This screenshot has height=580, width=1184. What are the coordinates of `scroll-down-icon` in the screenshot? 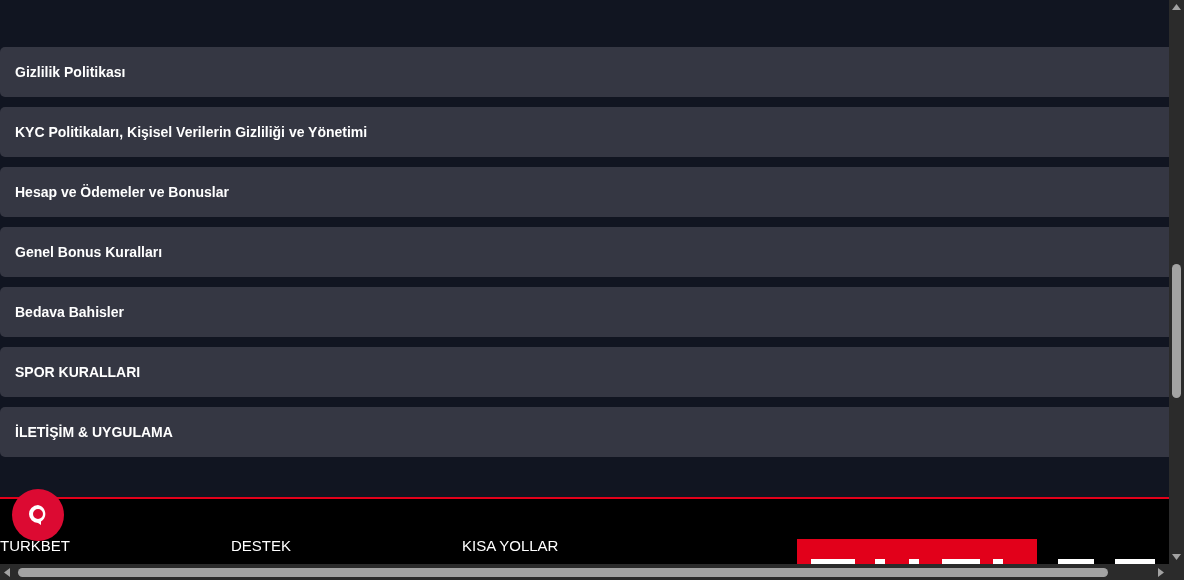 It's located at (1176, 557).